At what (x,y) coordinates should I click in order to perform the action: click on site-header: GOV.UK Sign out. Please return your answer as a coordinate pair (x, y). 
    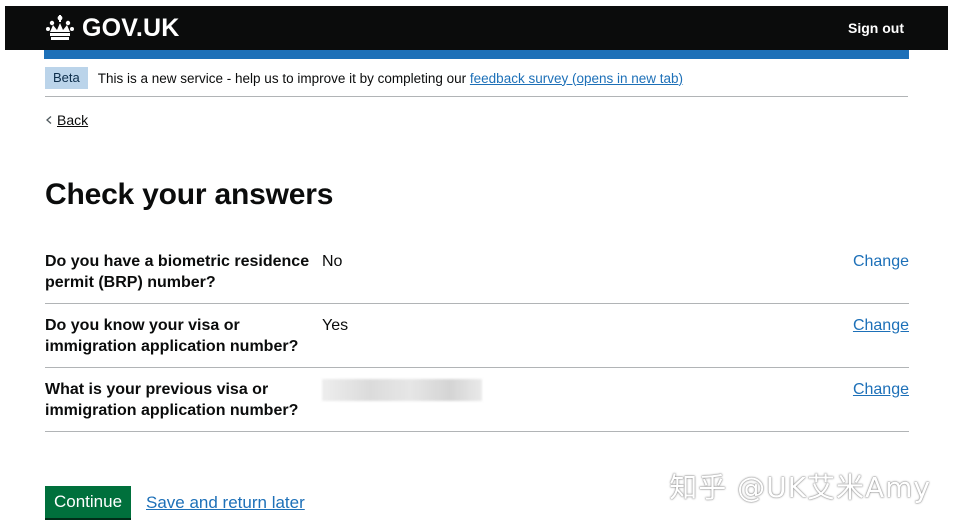
    Looking at the image, I should click on (476, 28).